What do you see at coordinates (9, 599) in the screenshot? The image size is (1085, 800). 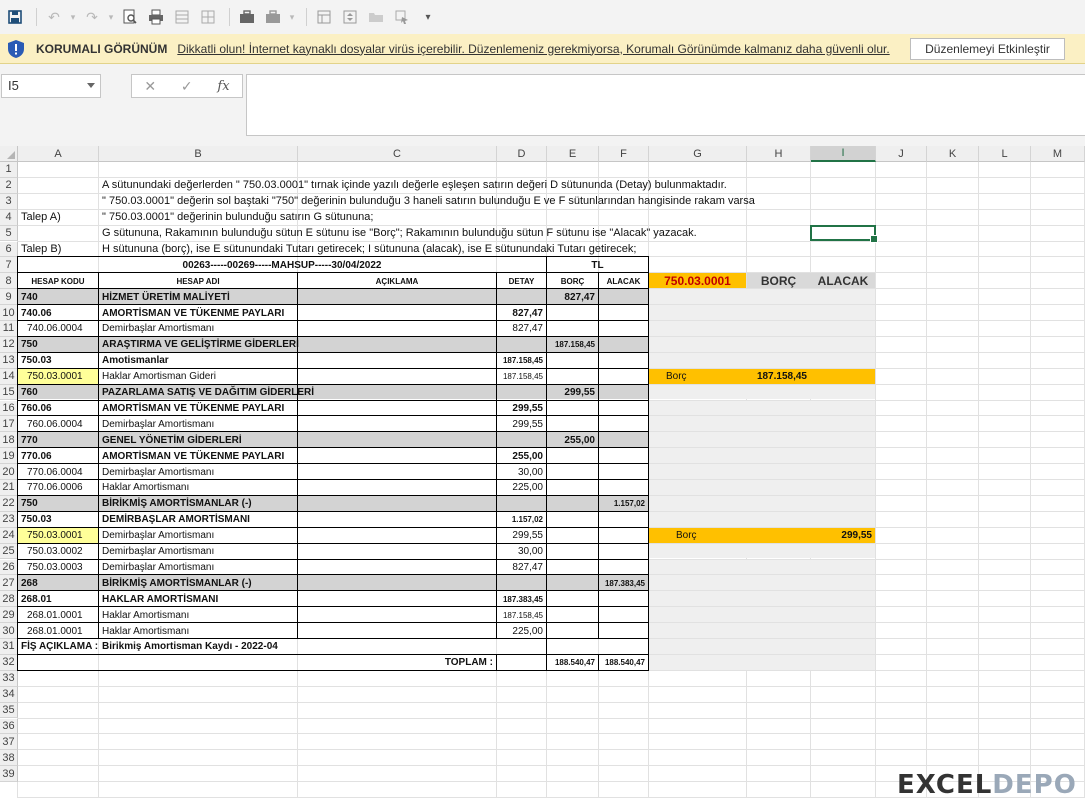 I see `row-header-28: 28` at bounding box center [9, 599].